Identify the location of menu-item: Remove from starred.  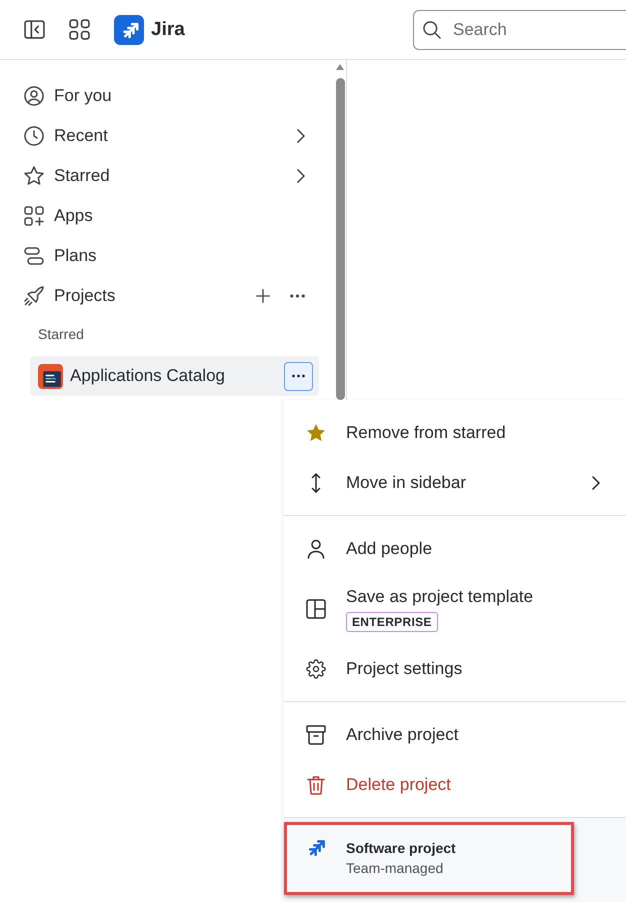
(455, 433).